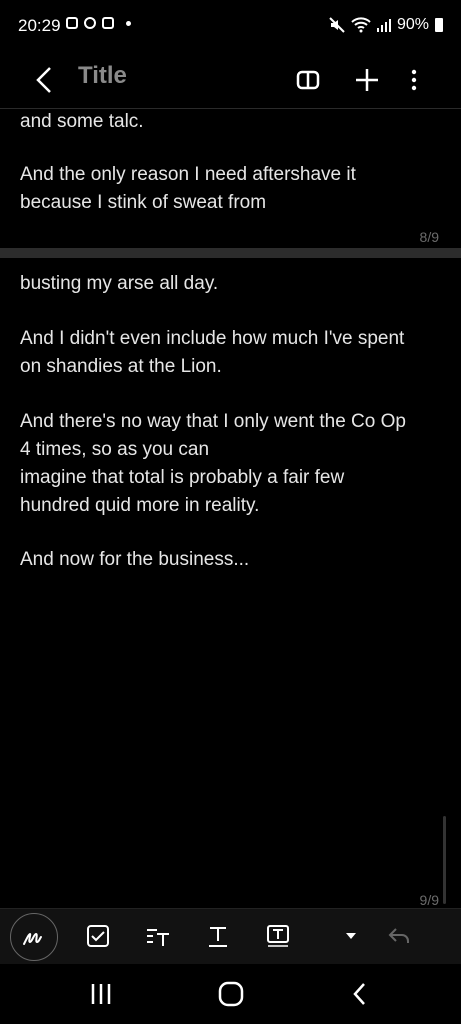  I want to click on text-underline-button, so click(218, 936).